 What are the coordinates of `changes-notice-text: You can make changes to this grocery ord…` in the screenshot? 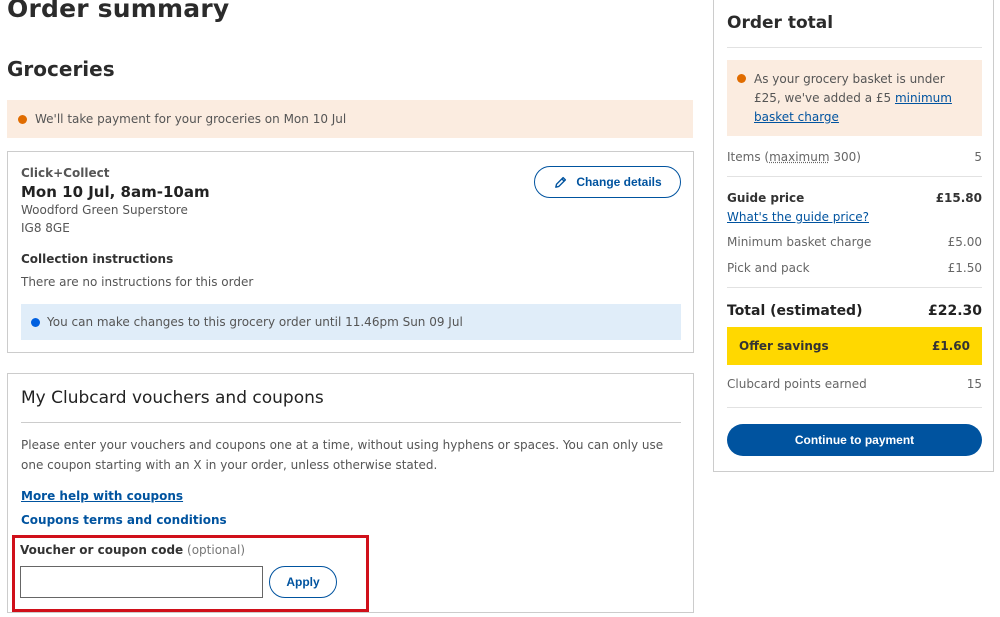 It's located at (255, 322).